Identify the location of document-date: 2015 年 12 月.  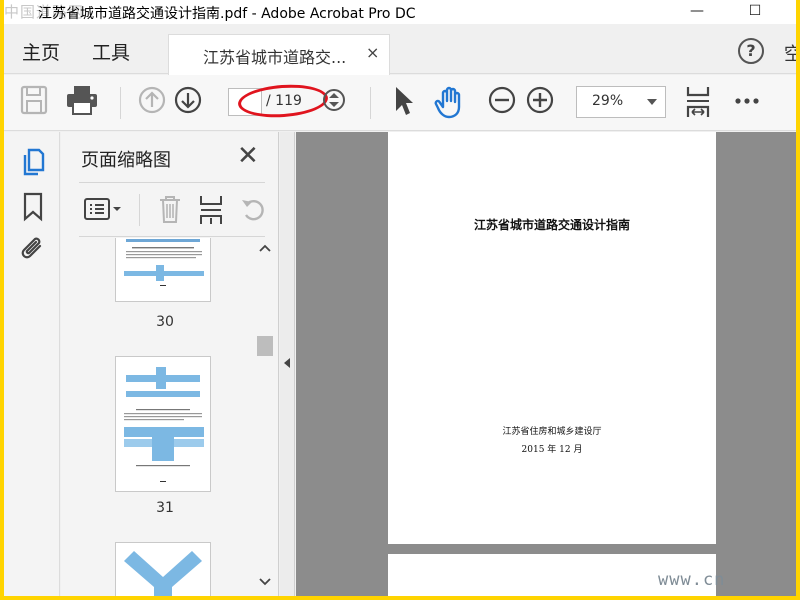
(552, 450).